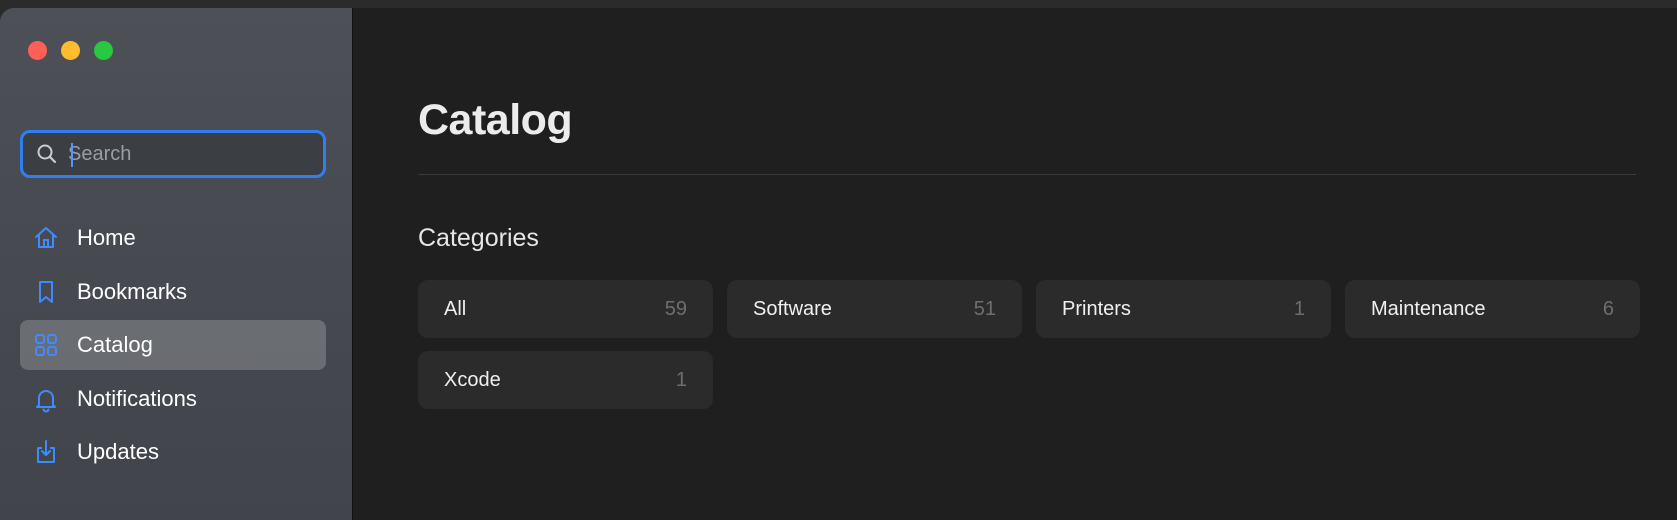 The image size is (1677, 520). I want to click on category-name: Software, so click(792, 308).